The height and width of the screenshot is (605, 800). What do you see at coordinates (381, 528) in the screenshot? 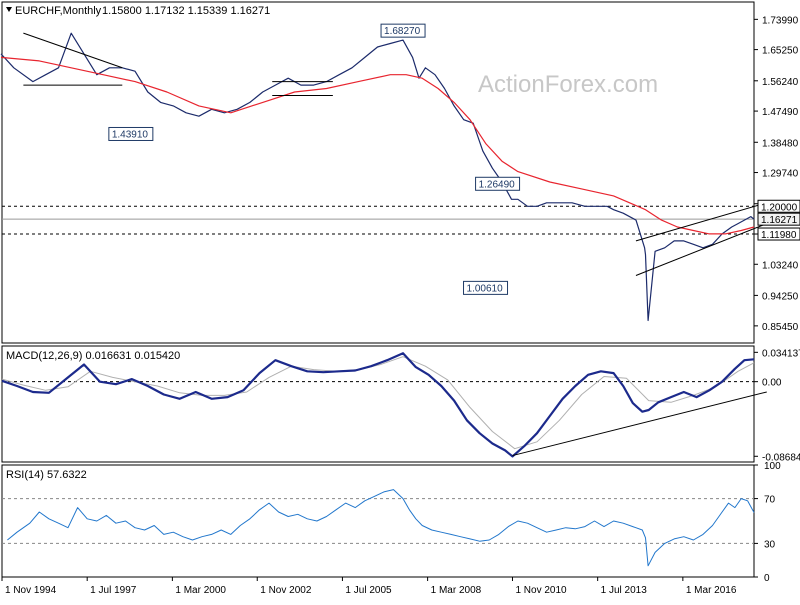
I see `rsi-line` at bounding box center [381, 528].